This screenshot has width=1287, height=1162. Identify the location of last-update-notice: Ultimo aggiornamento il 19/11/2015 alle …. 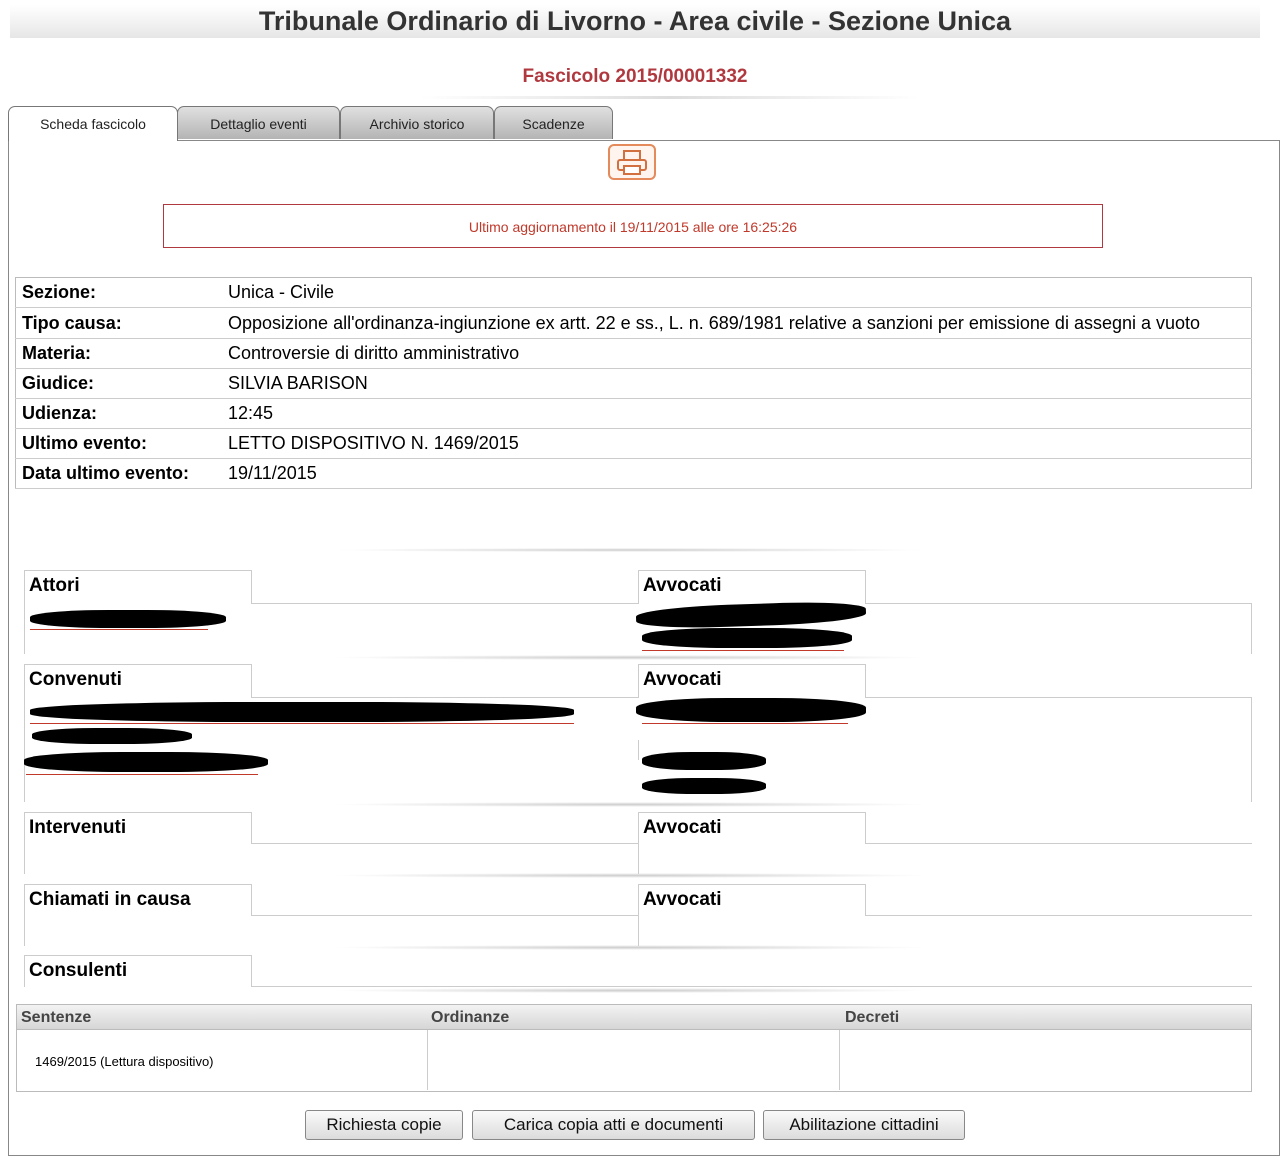
(633, 226).